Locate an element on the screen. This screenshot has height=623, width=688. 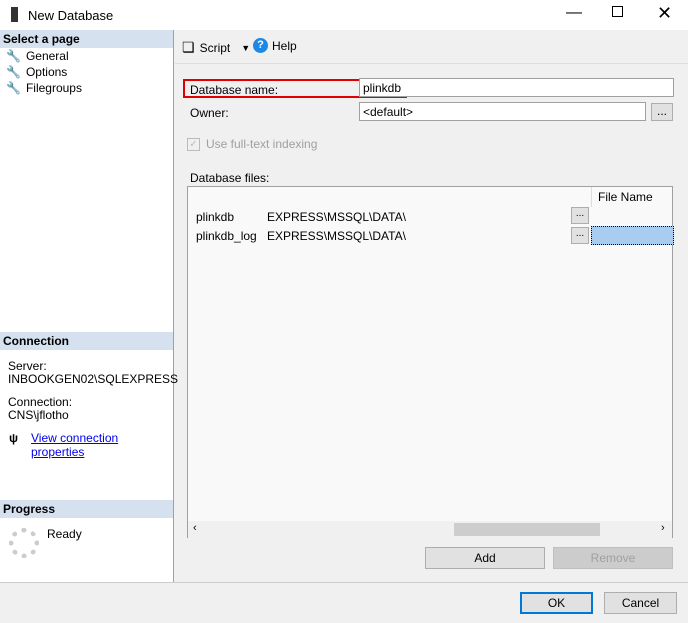
database-files-label: Database files: is located at coordinates (230, 178).